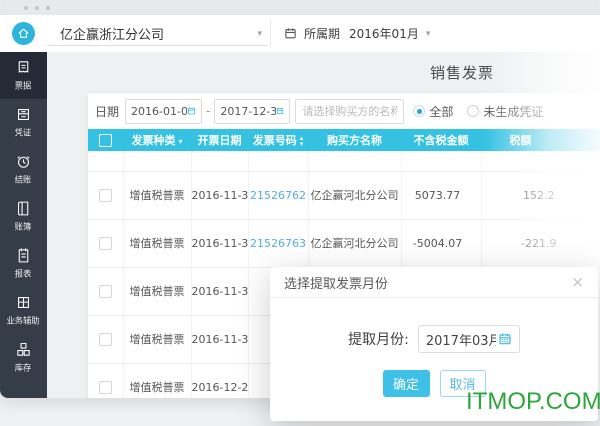  I want to click on invoice-table-header: 发票种类 ▾ 开票日期 发票号码 ▴ ▾ 购买方名称 不含税金额 税额, so click(344, 140).